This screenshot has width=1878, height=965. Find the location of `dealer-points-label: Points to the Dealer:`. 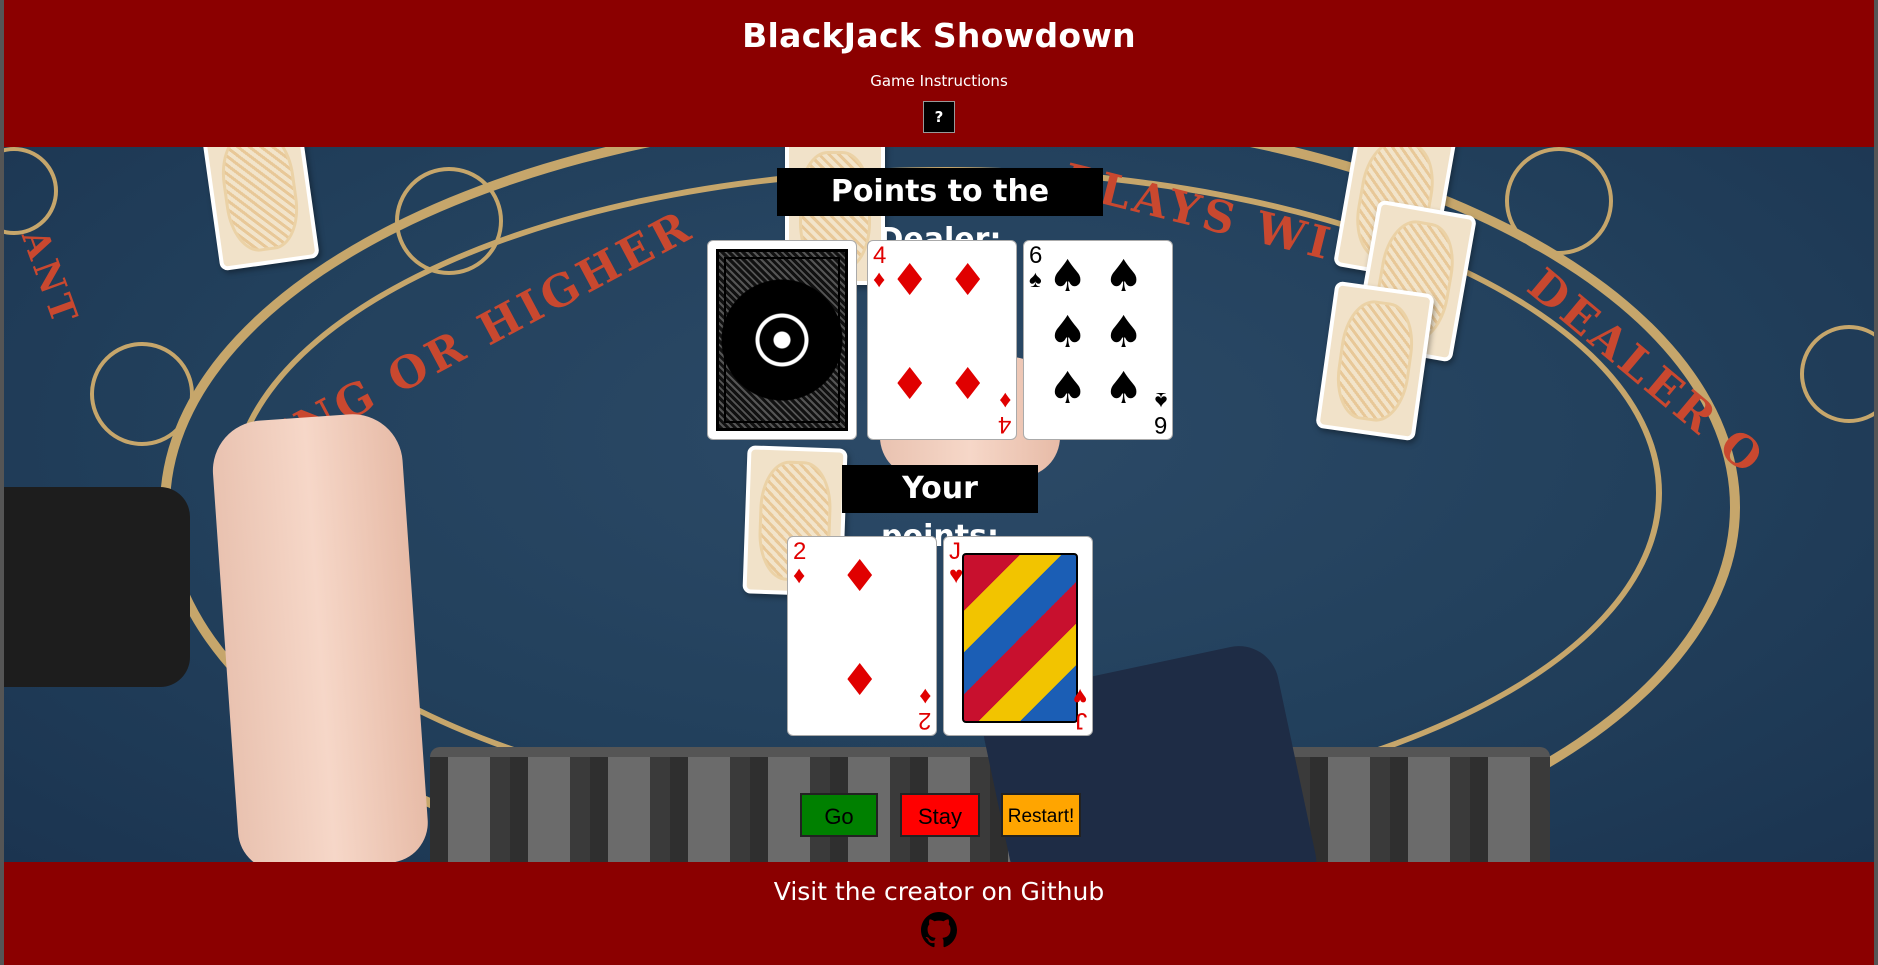

dealer-points-label: Points to the Dealer: is located at coordinates (940, 212).